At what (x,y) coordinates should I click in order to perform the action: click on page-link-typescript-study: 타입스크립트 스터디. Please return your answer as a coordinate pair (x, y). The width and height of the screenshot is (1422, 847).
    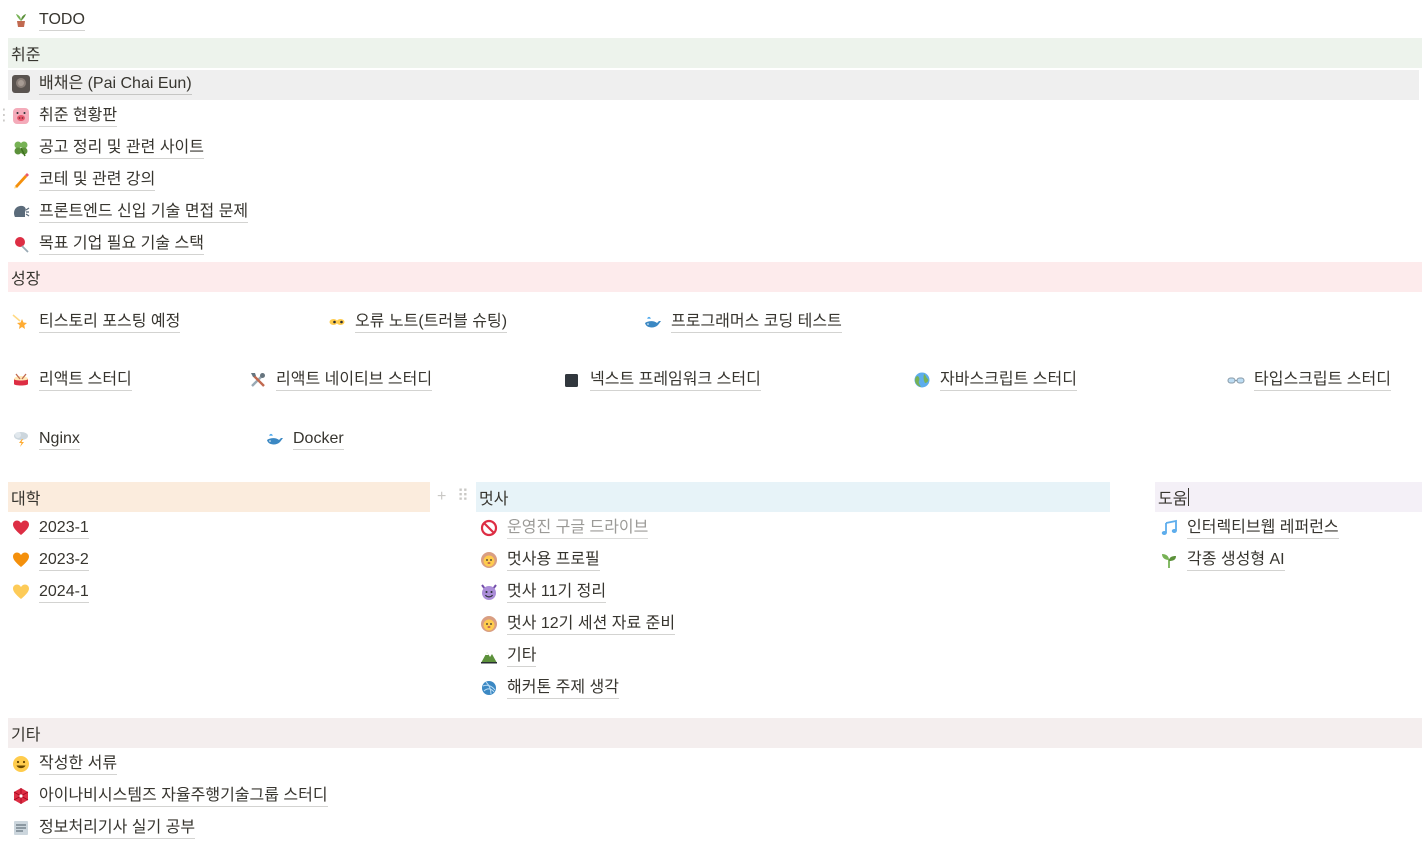
    Looking at the image, I should click on (1309, 380).